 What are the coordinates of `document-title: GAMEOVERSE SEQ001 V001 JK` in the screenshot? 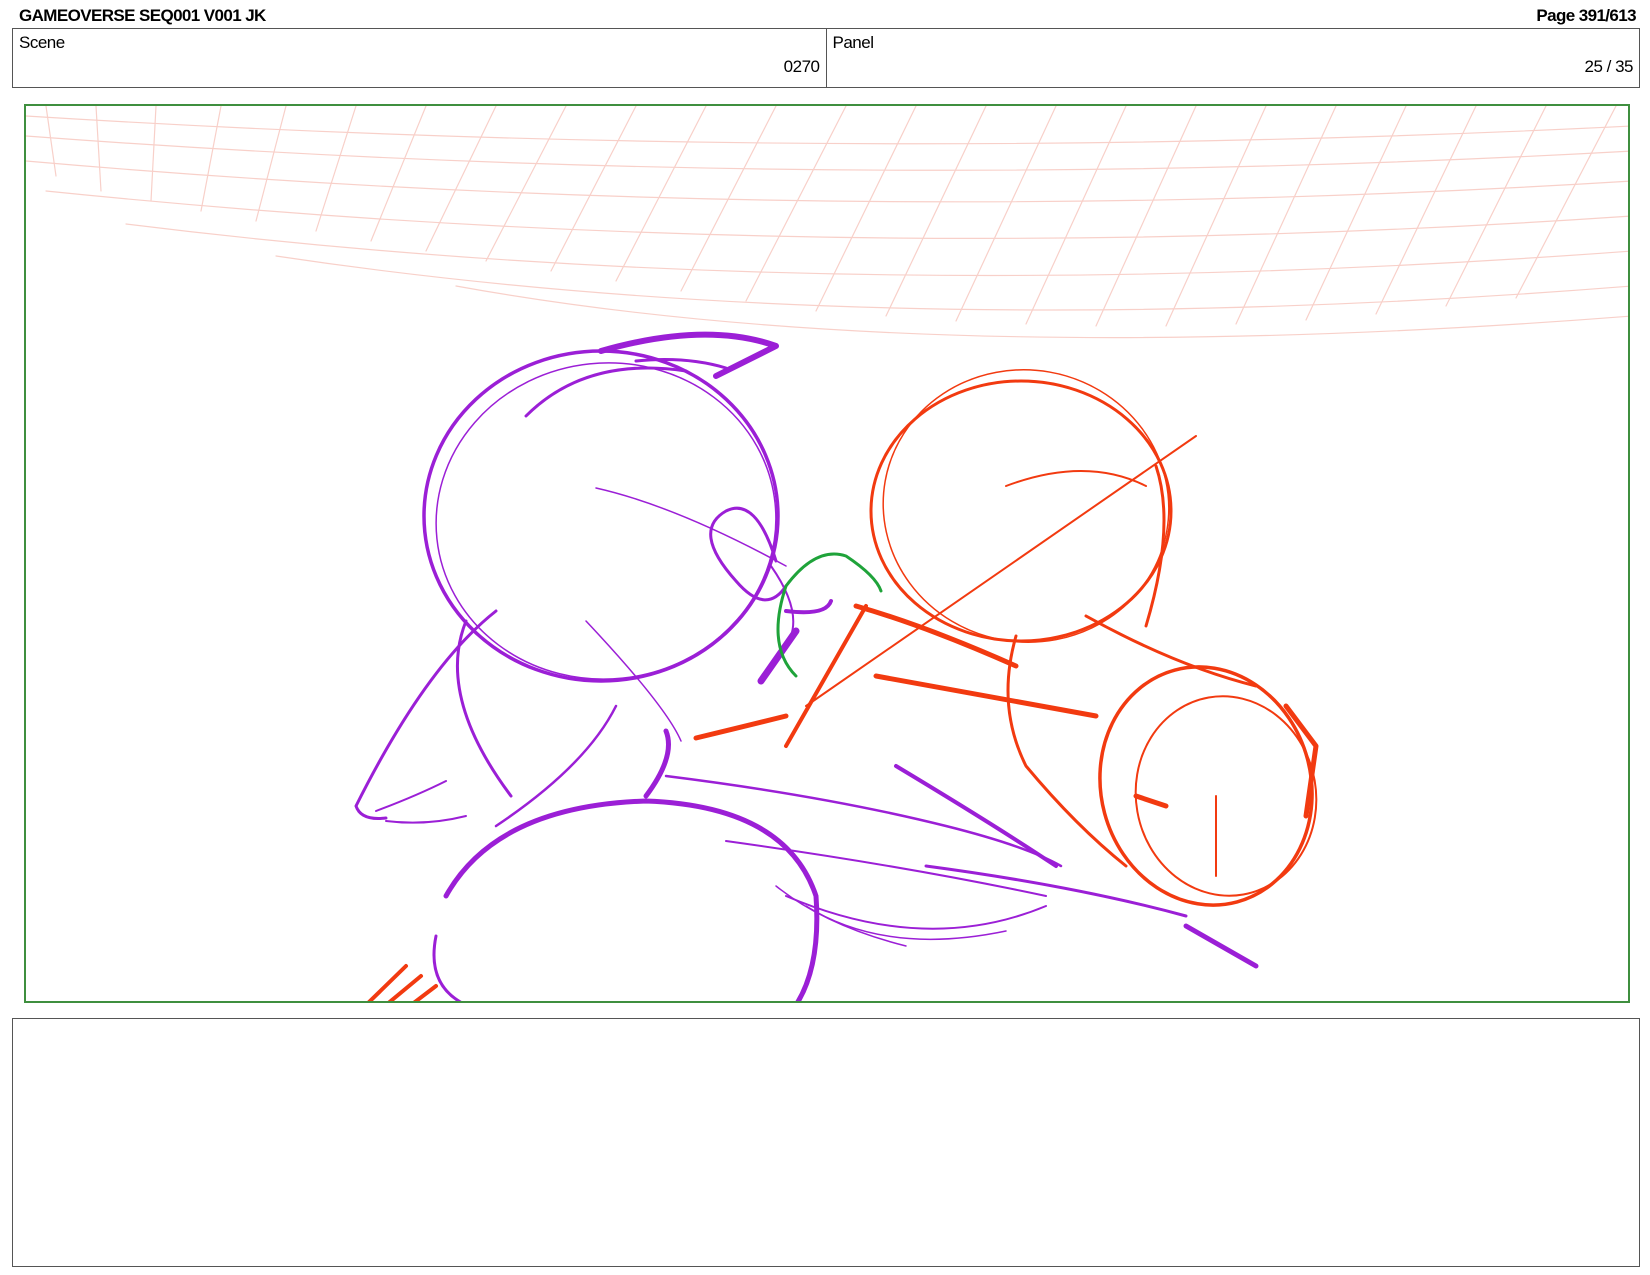 It's located at (142, 15).